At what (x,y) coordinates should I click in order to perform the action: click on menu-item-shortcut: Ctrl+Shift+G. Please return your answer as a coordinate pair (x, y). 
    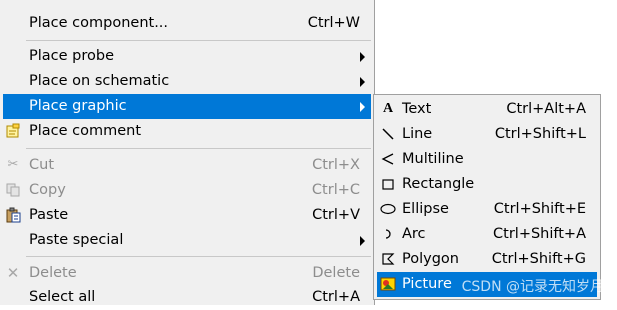
    Looking at the image, I should click on (539, 259).